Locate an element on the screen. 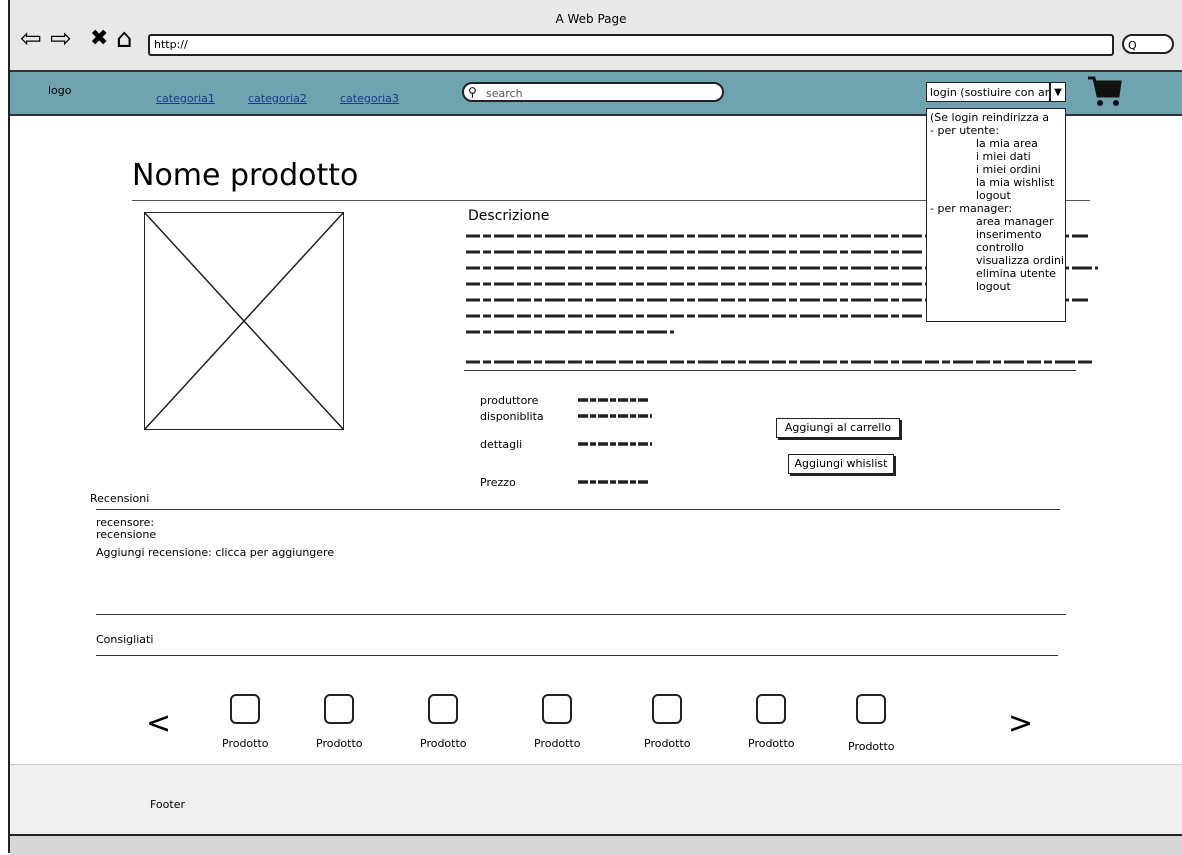 The width and height of the screenshot is (1182, 855). nav-category-1: categoria1 is located at coordinates (185, 98).